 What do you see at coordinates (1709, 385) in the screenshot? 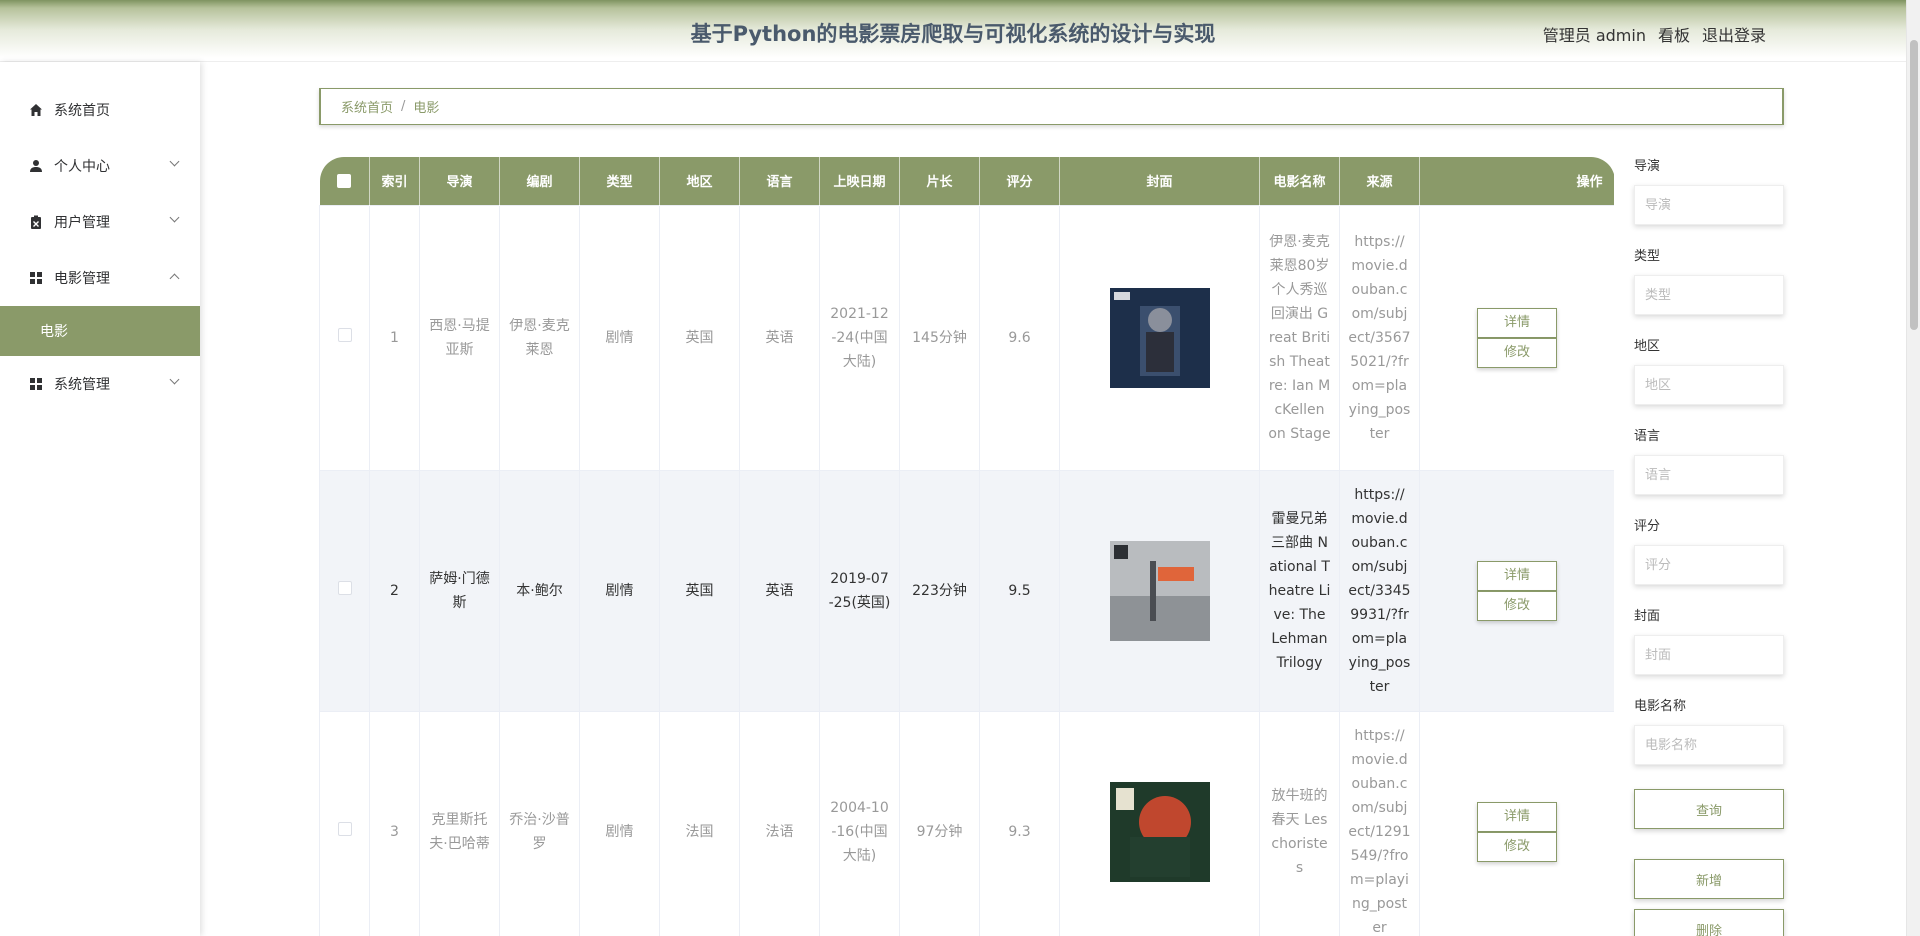
I see `region-input` at bounding box center [1709, 385].